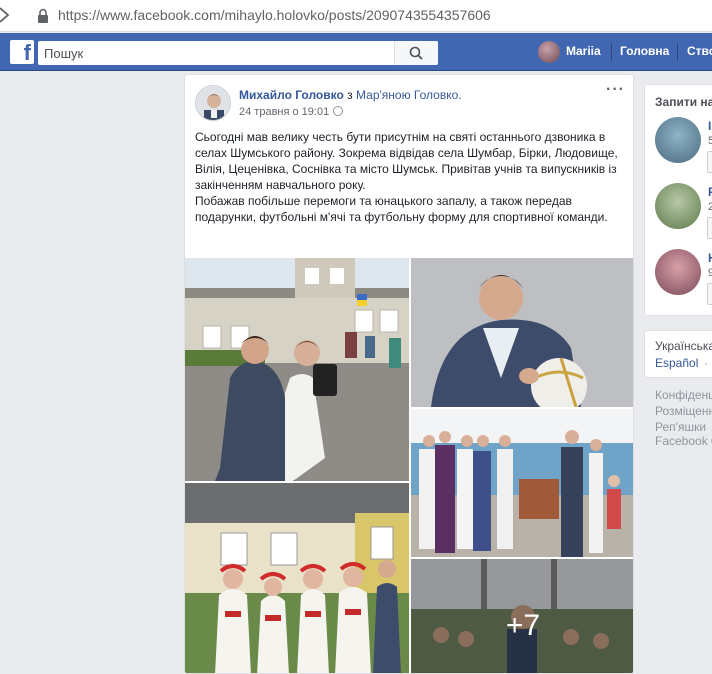  What do you see at coordinates (710, 207) in the screenshot?
I see `request-mutual: 2` at bounding box center [710, 207].